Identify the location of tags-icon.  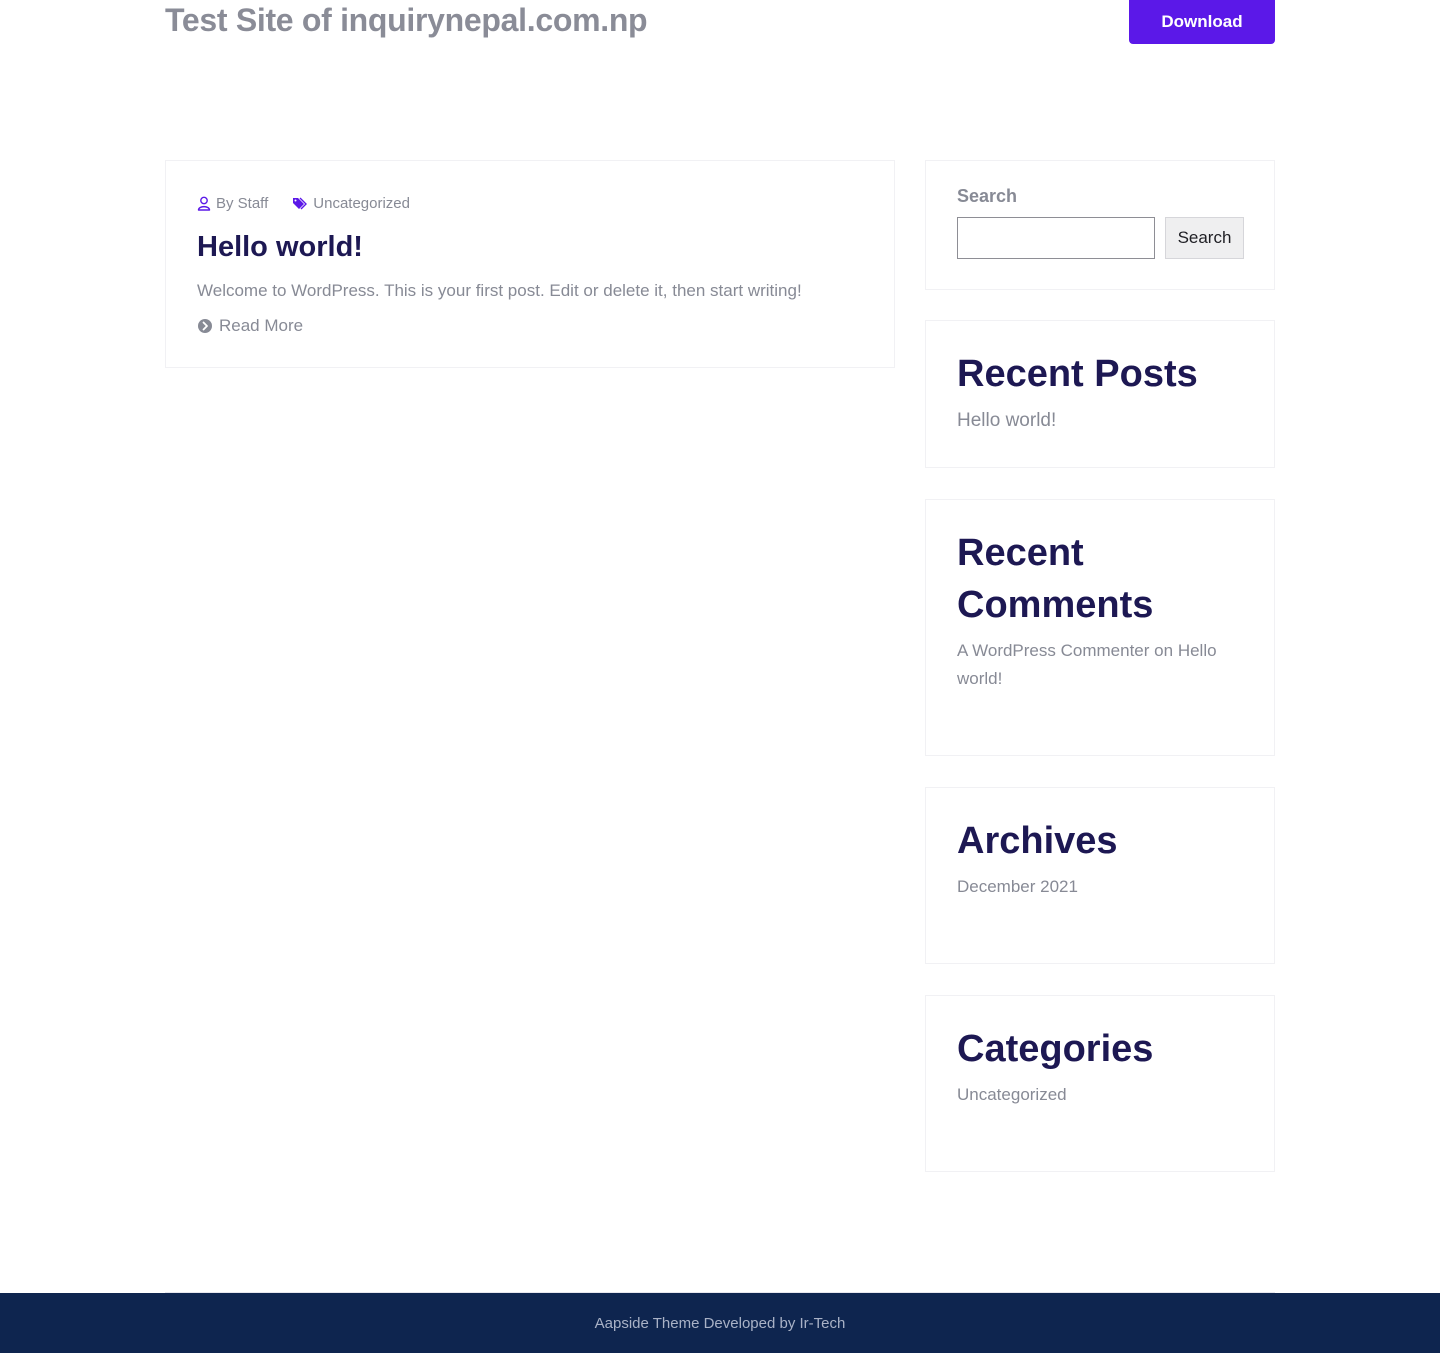
(300, 203).